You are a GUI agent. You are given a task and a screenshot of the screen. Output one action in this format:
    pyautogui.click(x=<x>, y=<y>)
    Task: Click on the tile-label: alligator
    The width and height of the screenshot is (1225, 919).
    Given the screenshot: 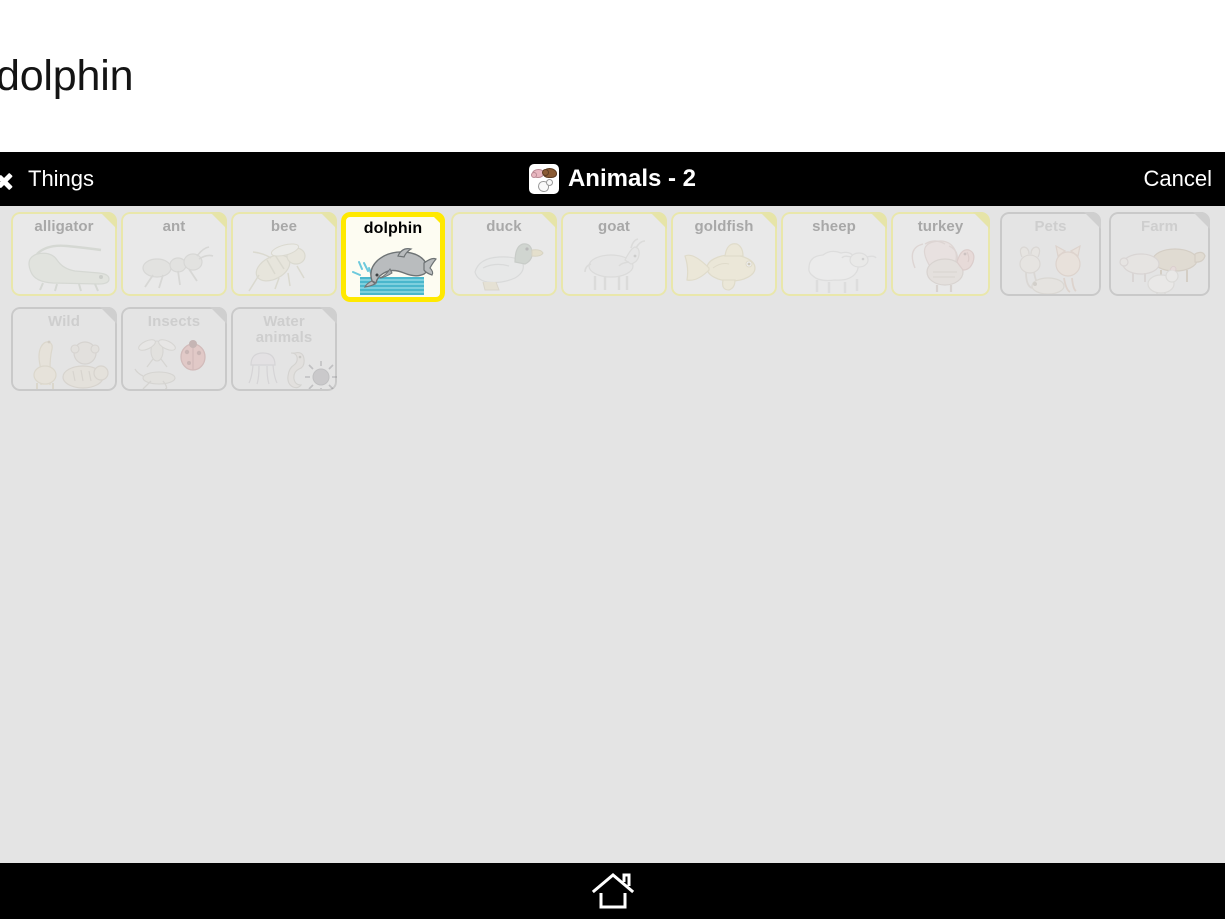 What is the action you would take?
    pyautogui.click(x=64, y=226)
    